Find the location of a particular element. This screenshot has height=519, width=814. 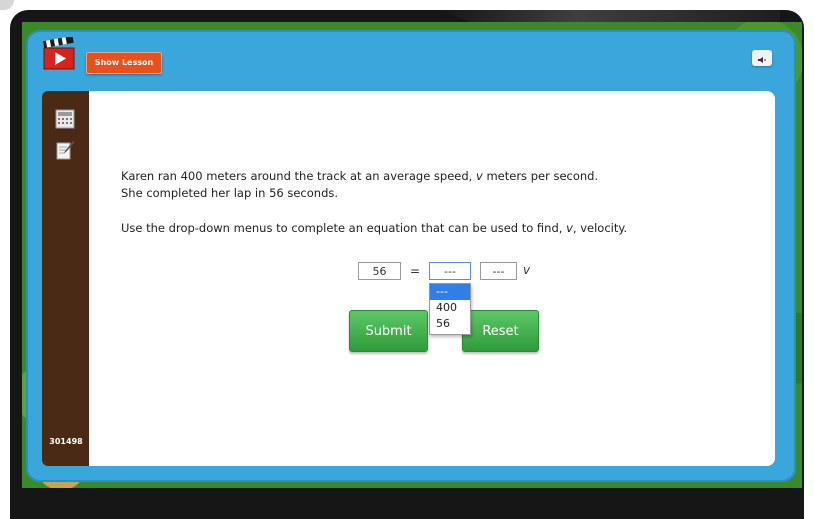

corner-decoration is located at coordinates (7, 5).